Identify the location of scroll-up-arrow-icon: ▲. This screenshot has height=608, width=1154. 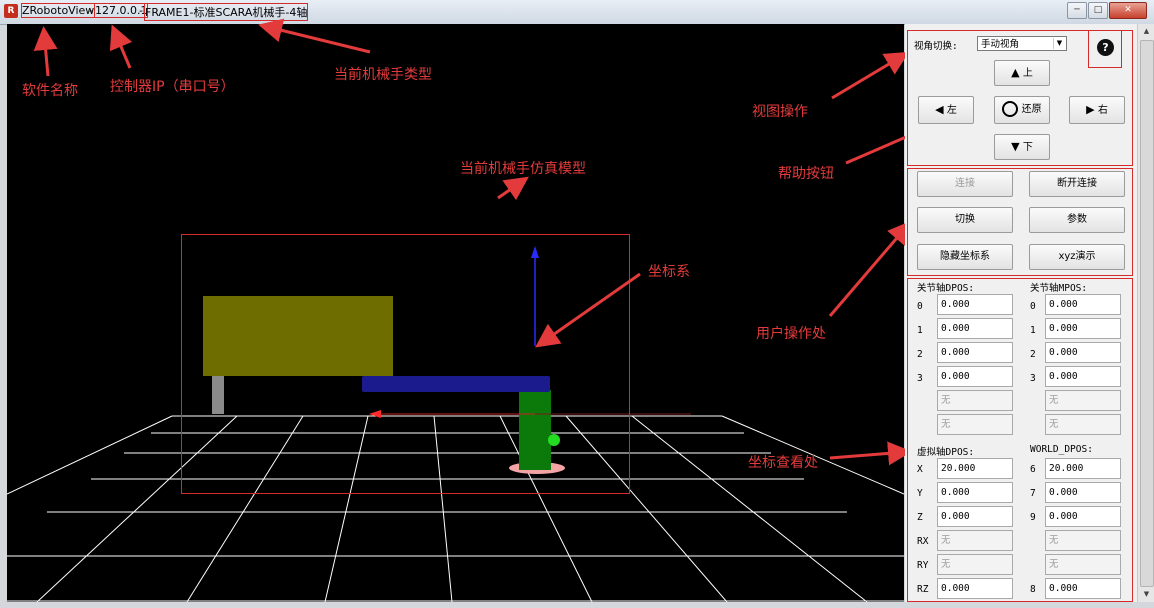
(1146, 31).